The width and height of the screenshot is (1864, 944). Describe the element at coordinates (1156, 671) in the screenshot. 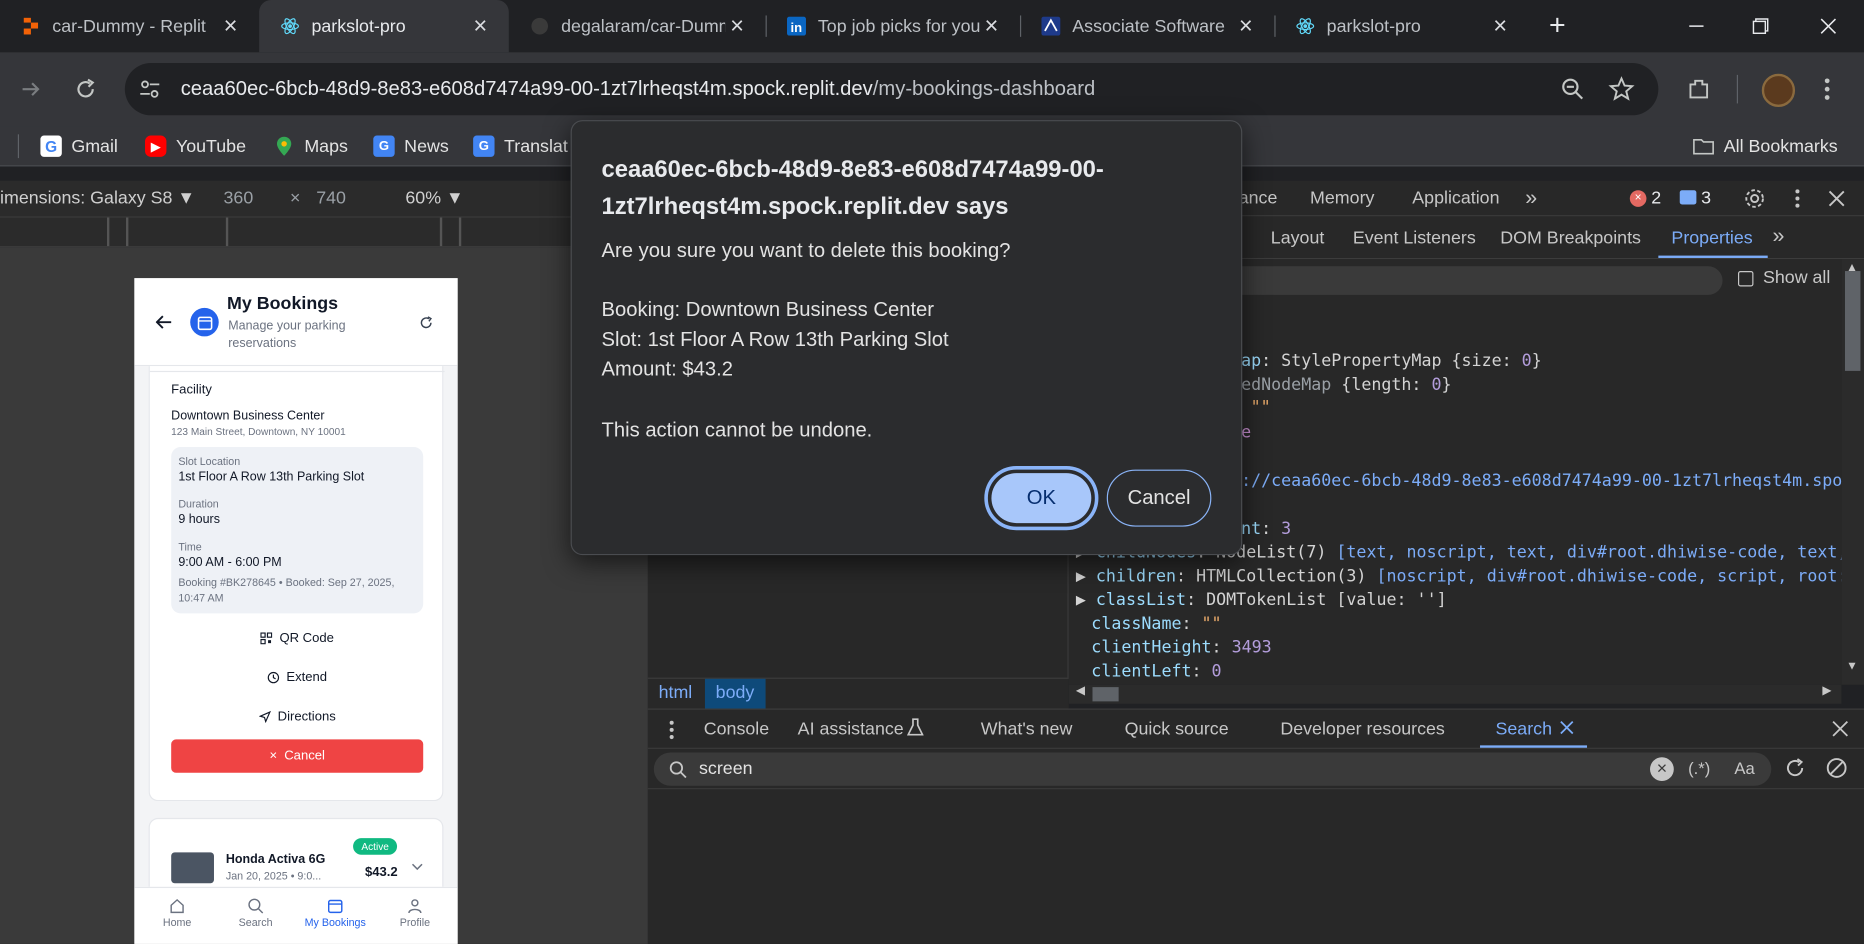

I see `prop-clientleft: clientLeft: 0` at that location.